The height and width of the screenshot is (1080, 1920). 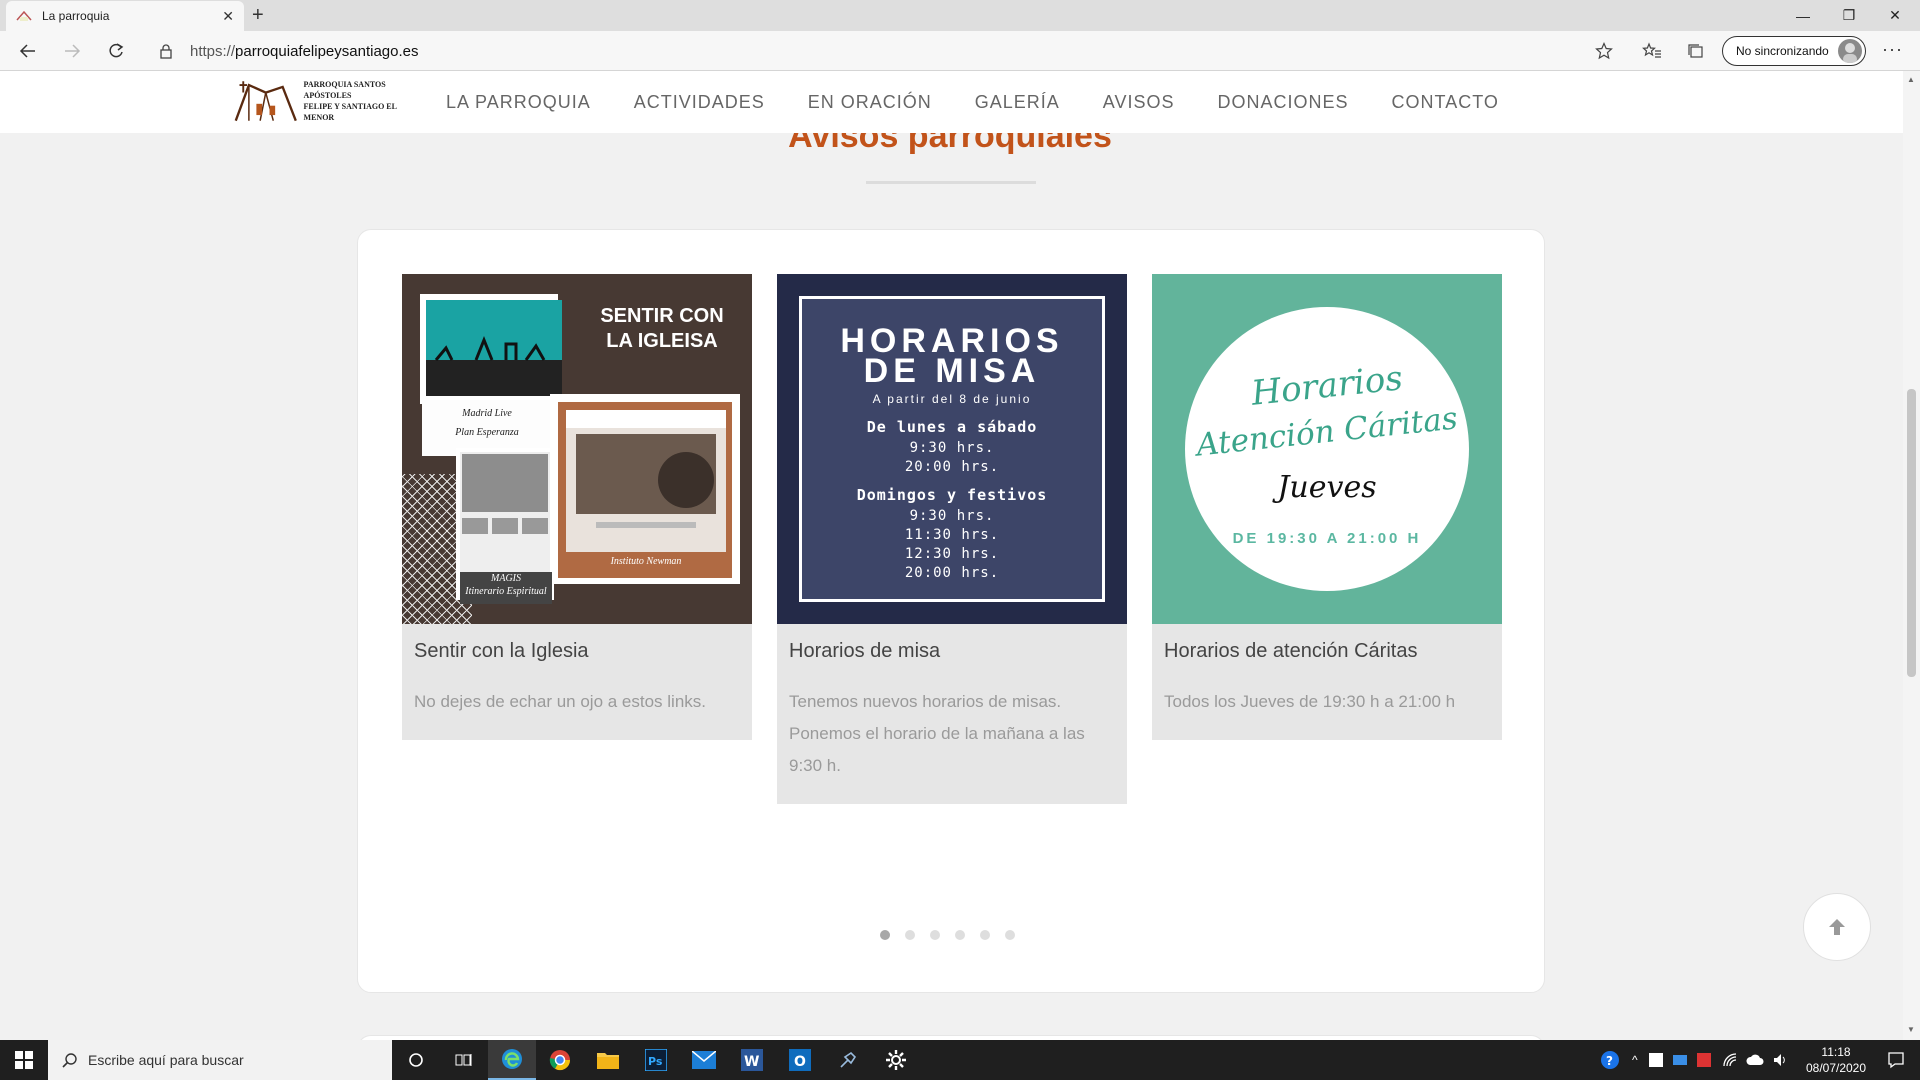 I want to click on file-explorer-icon, so click(x=608, y=1060).